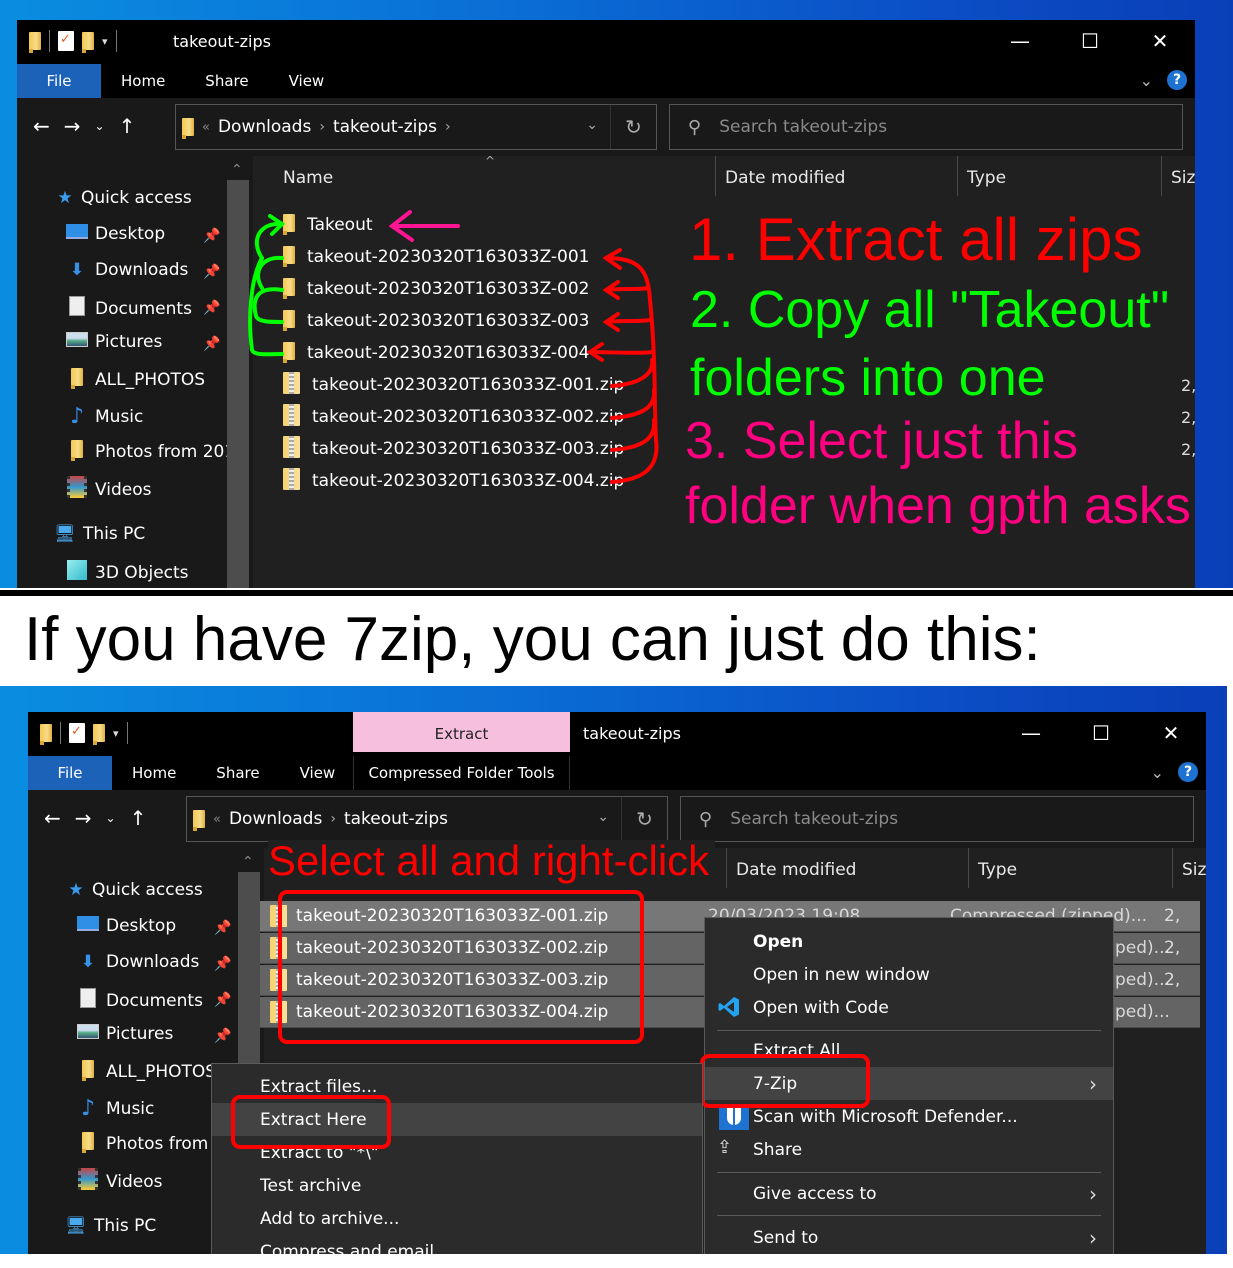 Image resolution: width=1233 pixels, height=1268 pixels. I want to click on file-row: takeout-20230320T163033Z-001, so click(436, 257).